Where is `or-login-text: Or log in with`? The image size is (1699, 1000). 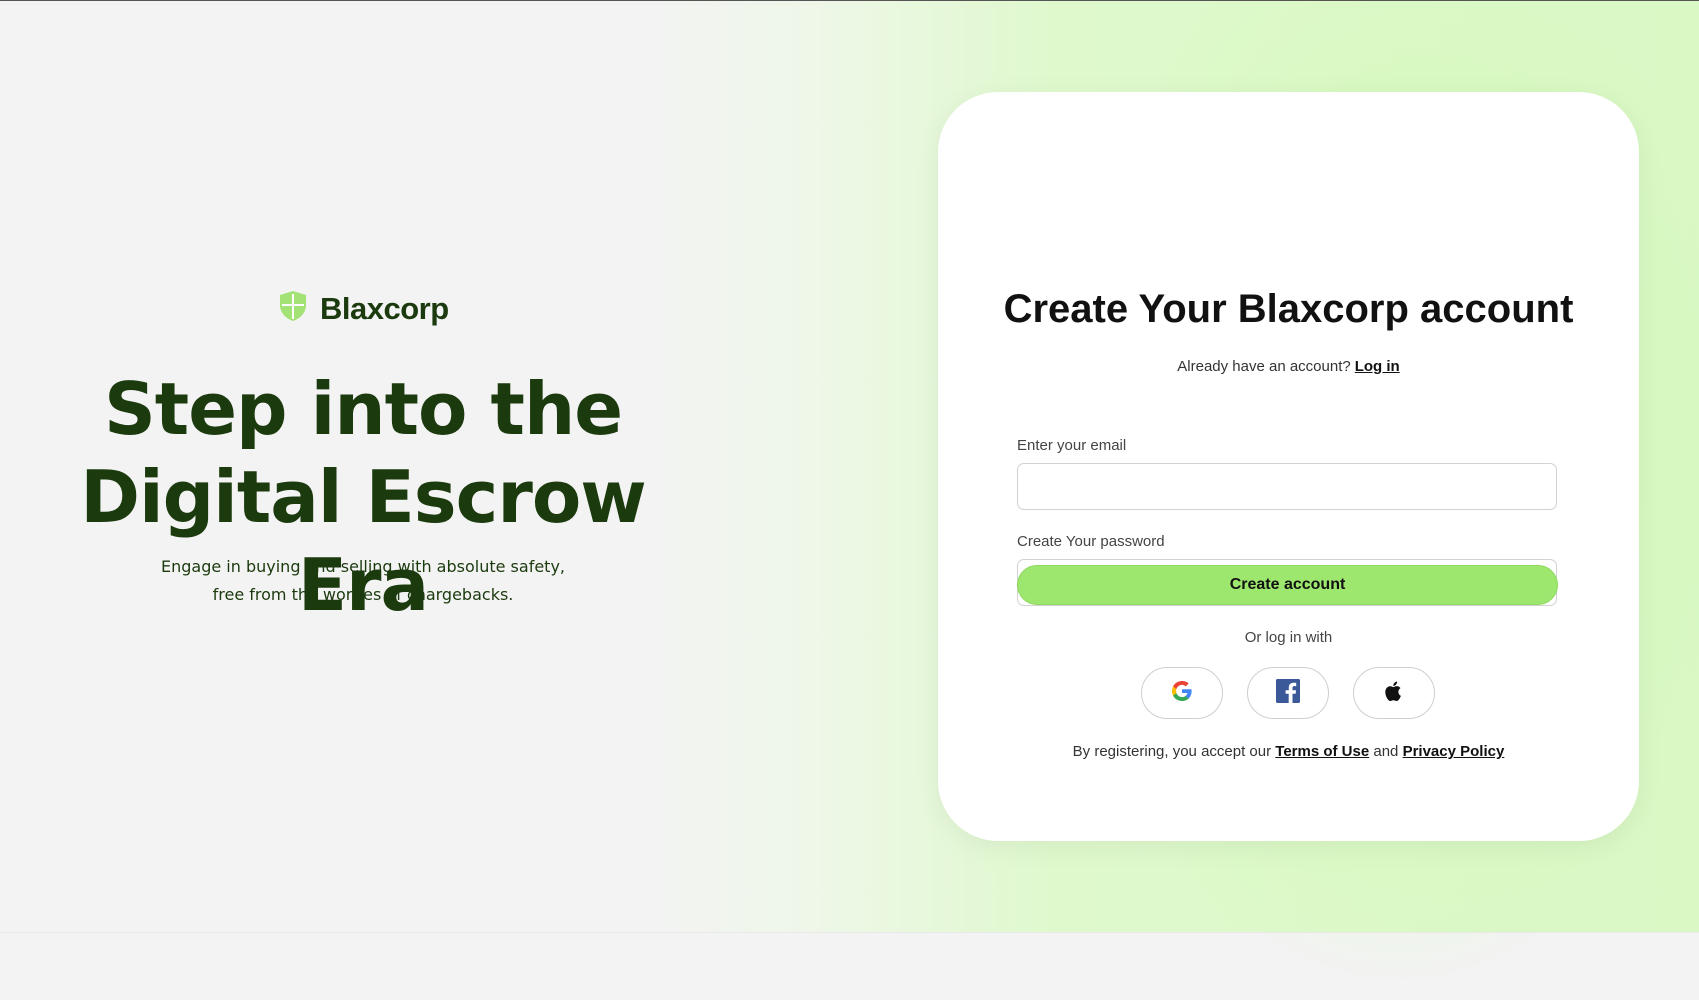 or-login-text: Or log in with is located at coordinates (1288, 637).